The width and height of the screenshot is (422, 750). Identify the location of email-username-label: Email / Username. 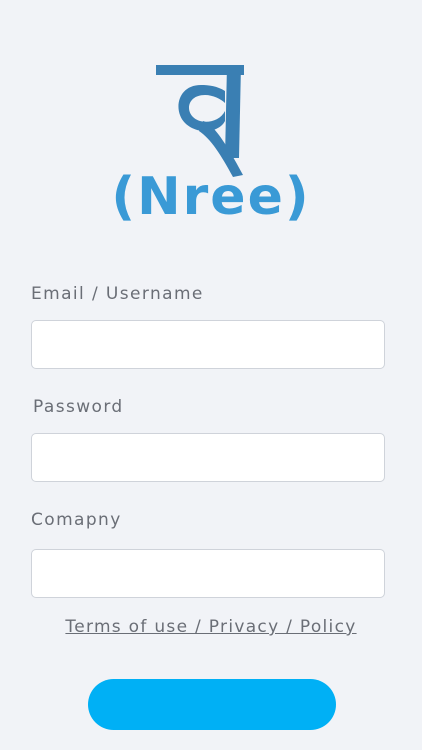
(117, 294).